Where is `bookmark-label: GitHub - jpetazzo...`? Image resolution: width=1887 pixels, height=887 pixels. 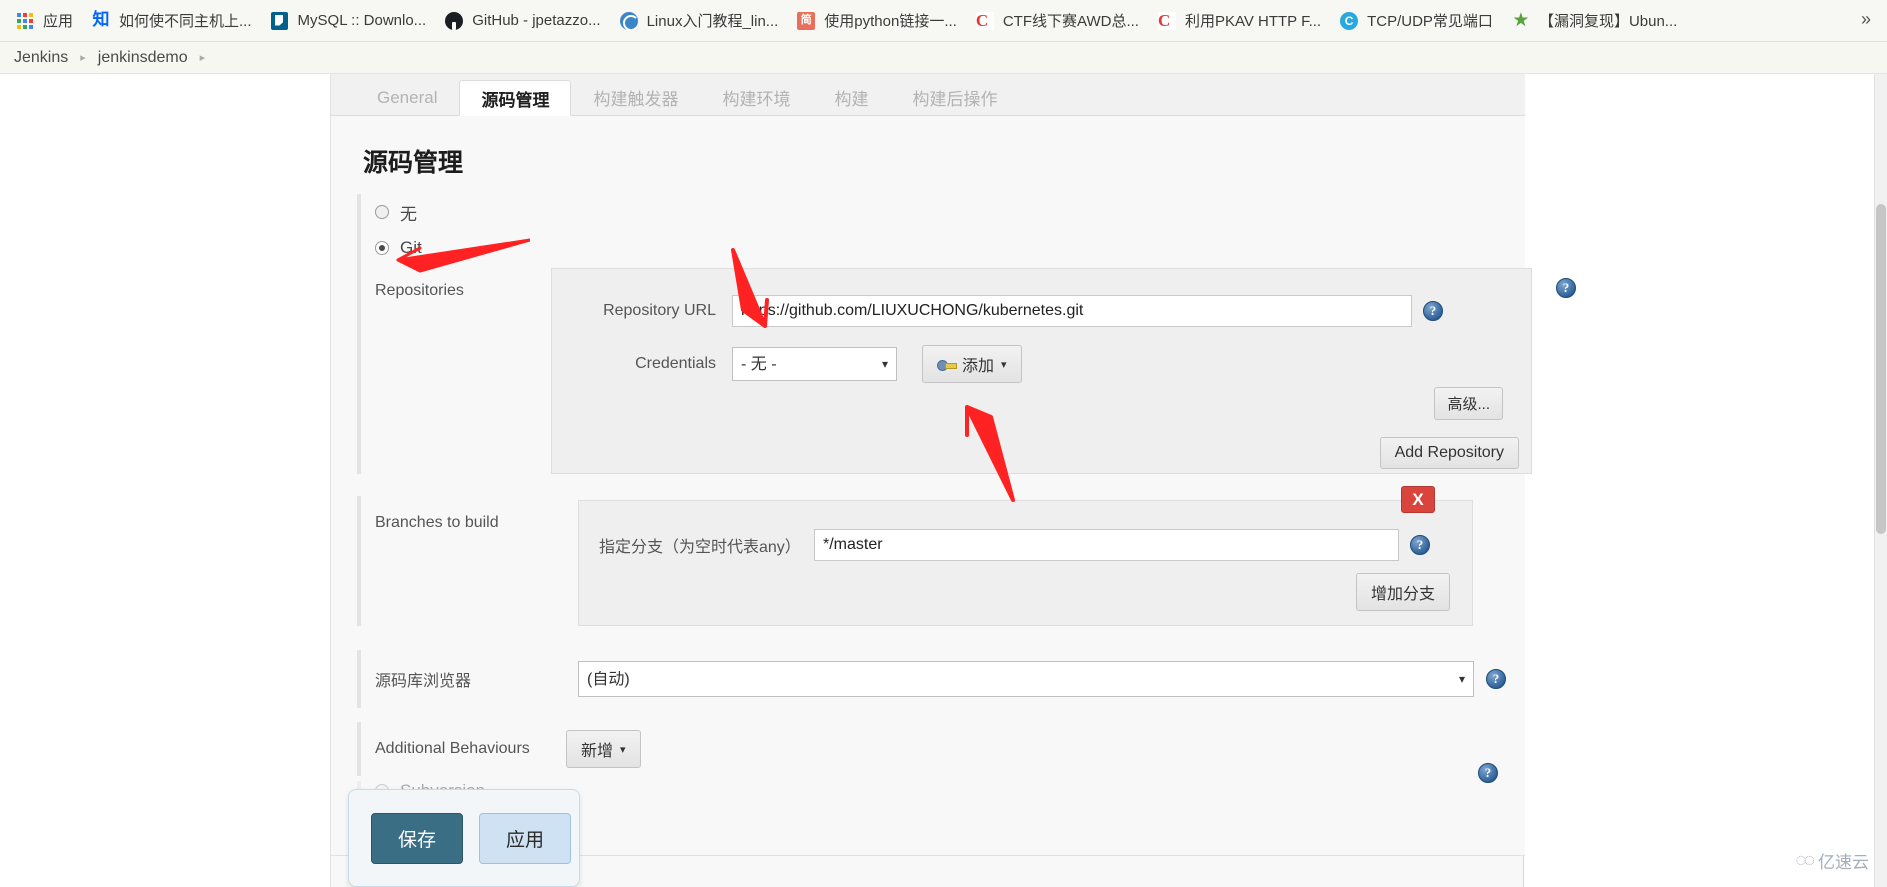
bookmark-label: GitHub - jpetazzo... is located at coordinates (536, 20).